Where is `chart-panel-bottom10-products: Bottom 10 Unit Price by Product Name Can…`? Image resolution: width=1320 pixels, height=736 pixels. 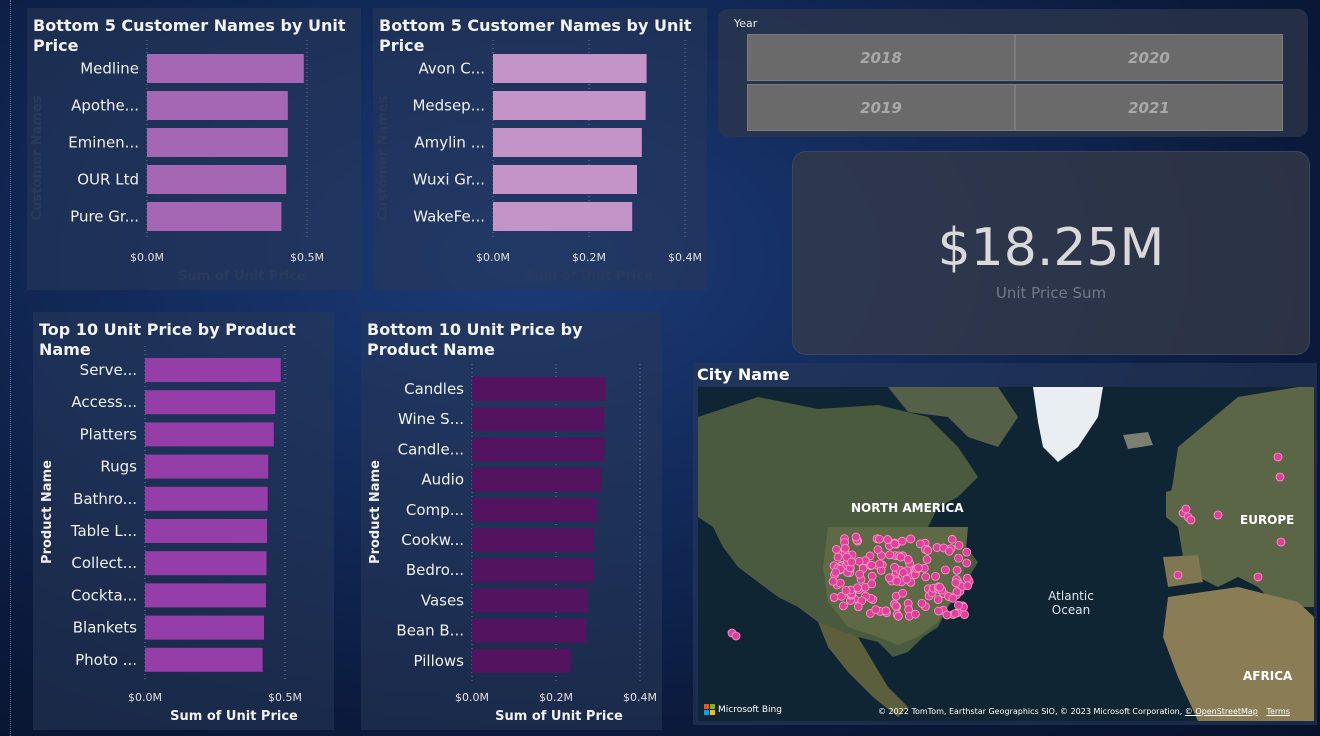 chart-panel-bottom10-products: Bottom 10 Unit Price by Product Name Can… is located at coordinates (511, 521).